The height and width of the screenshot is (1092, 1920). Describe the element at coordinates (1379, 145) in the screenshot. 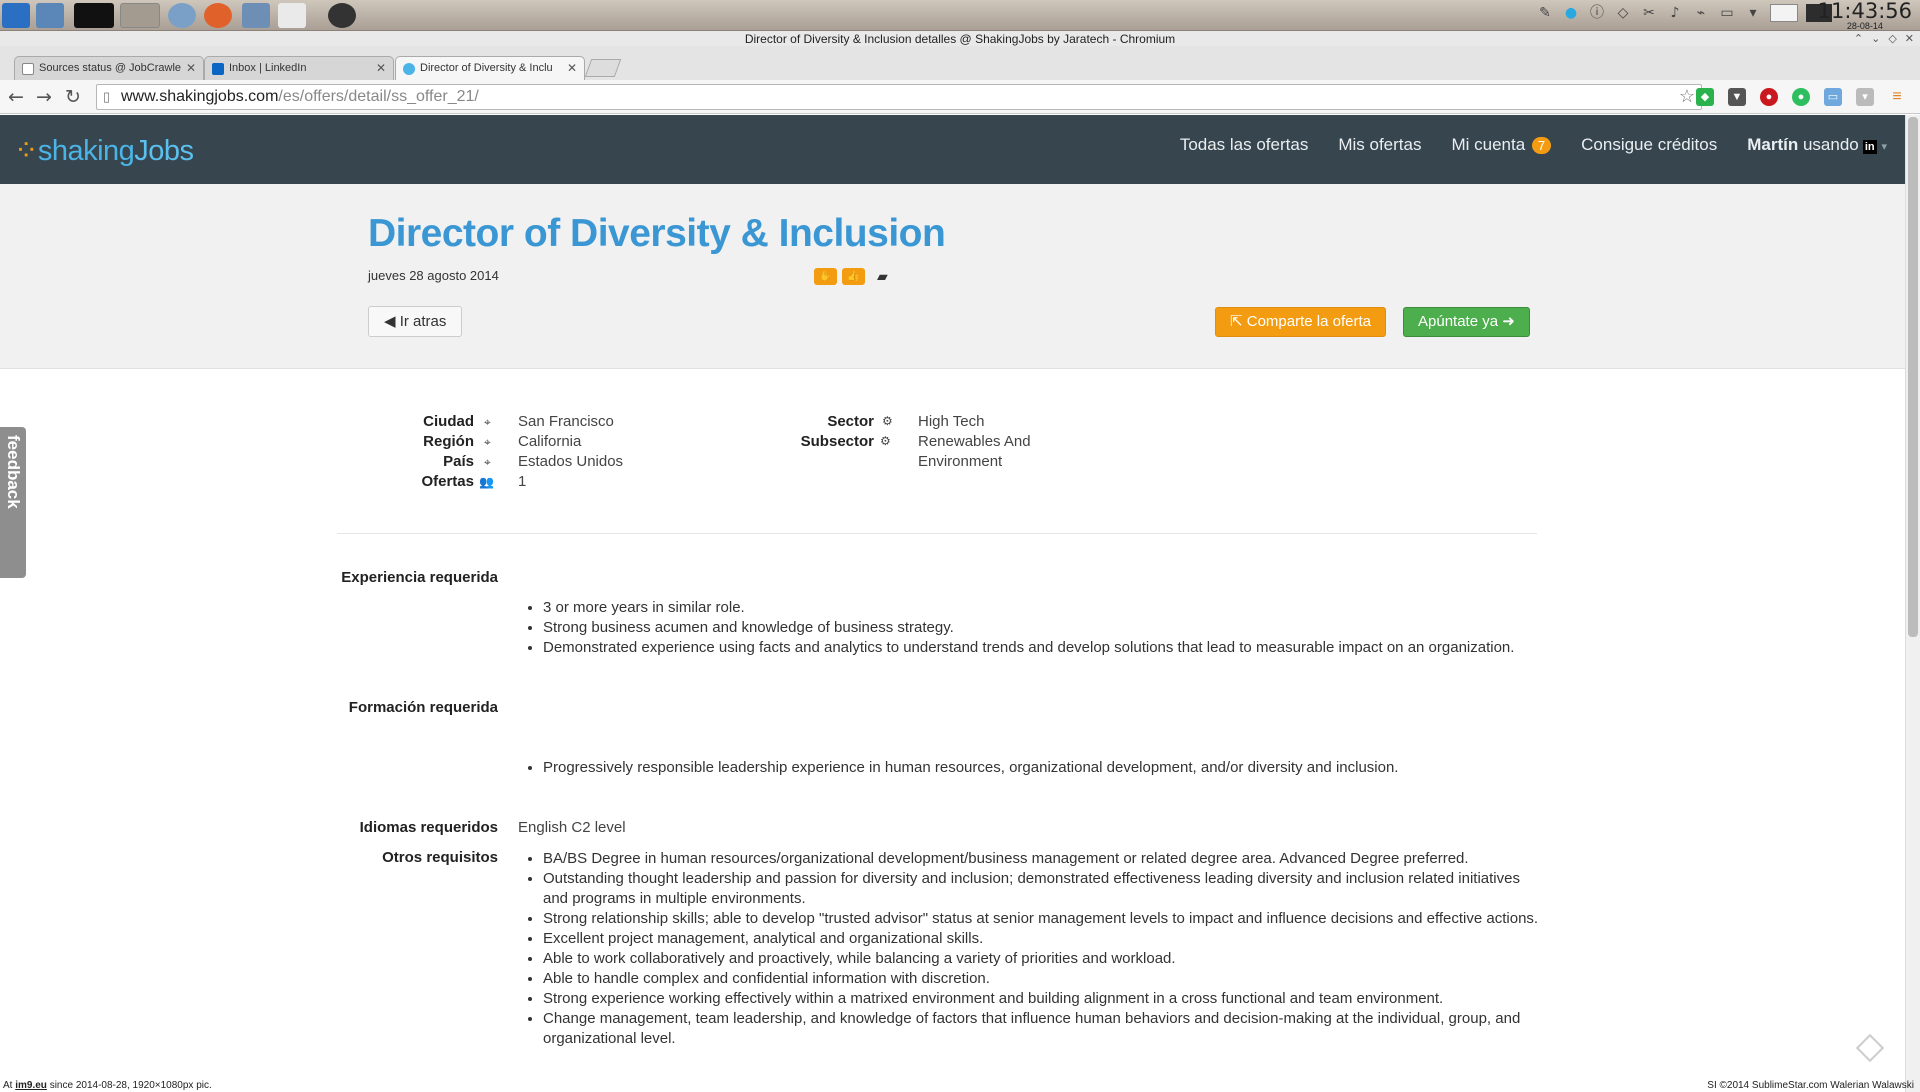

I see `nav-my-offers: Mis ofertas` at that location.